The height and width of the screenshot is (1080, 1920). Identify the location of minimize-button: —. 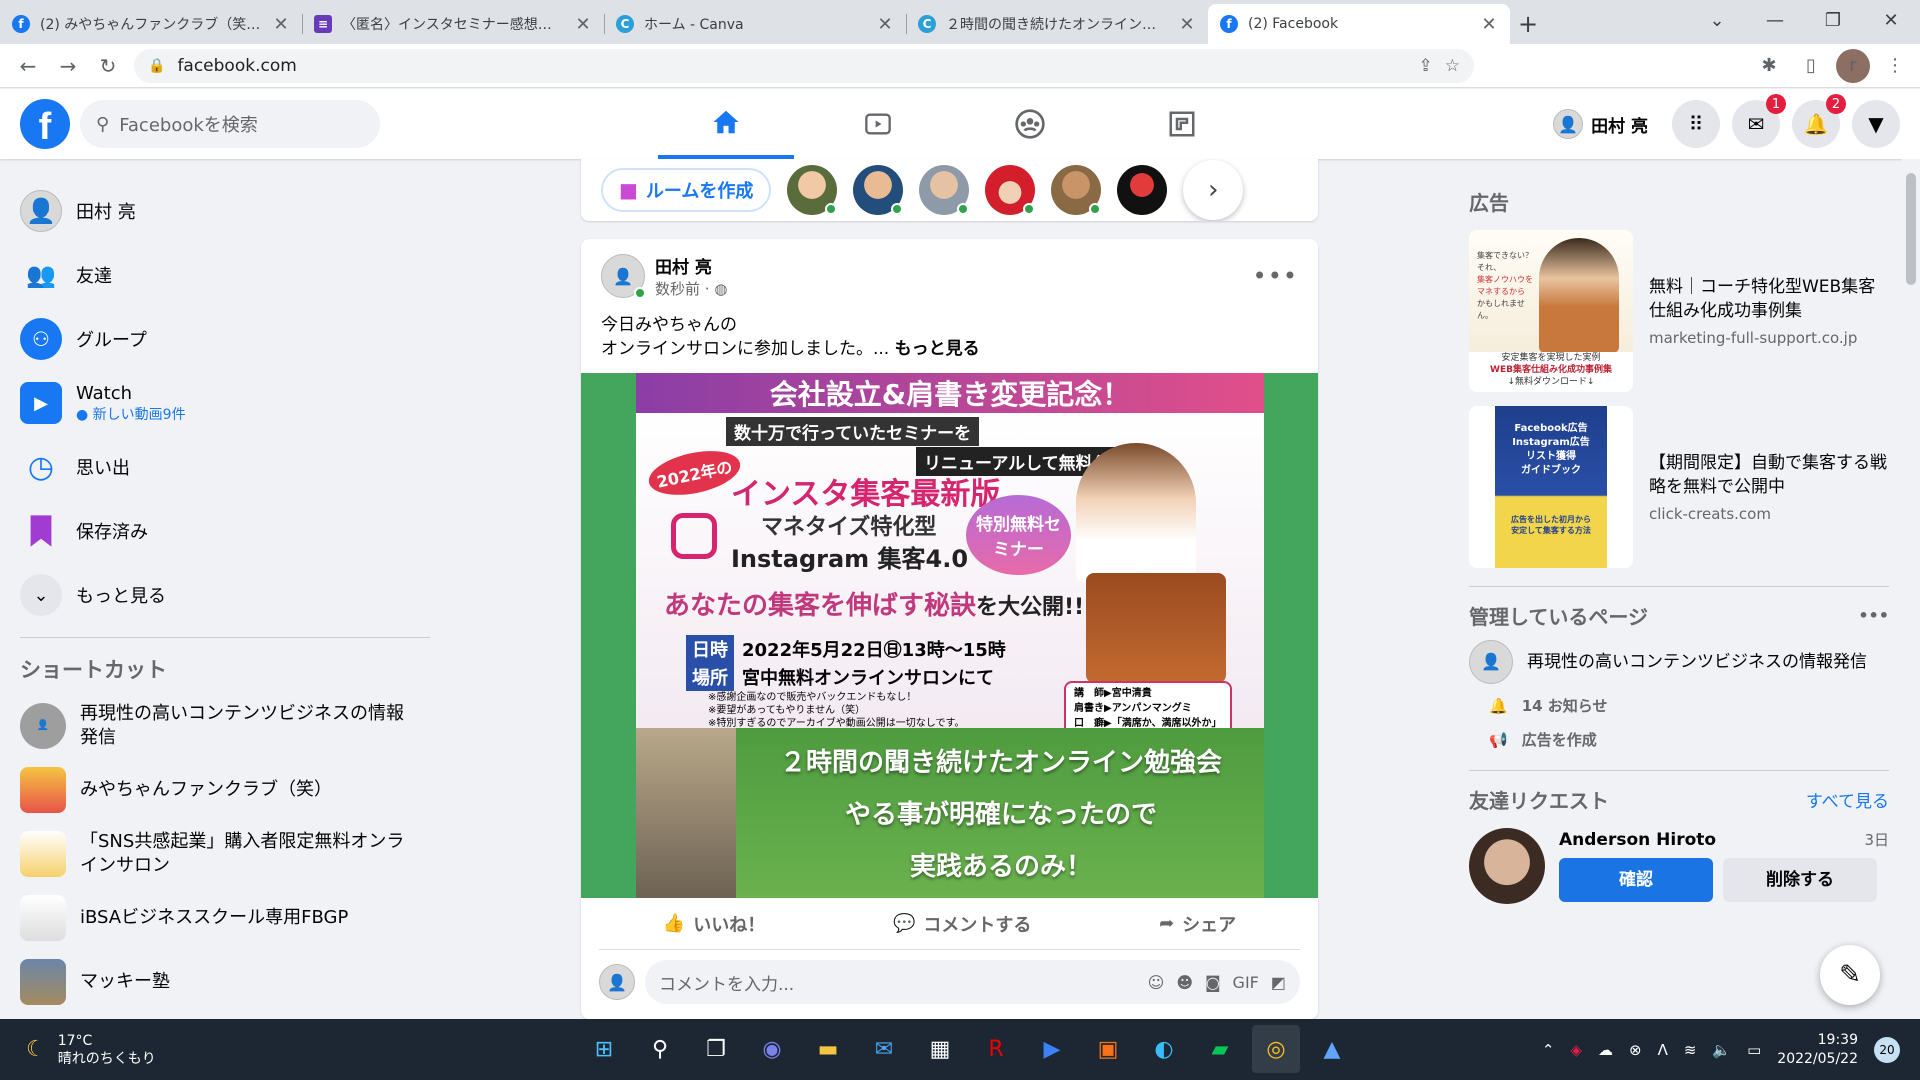
(1775, 20).